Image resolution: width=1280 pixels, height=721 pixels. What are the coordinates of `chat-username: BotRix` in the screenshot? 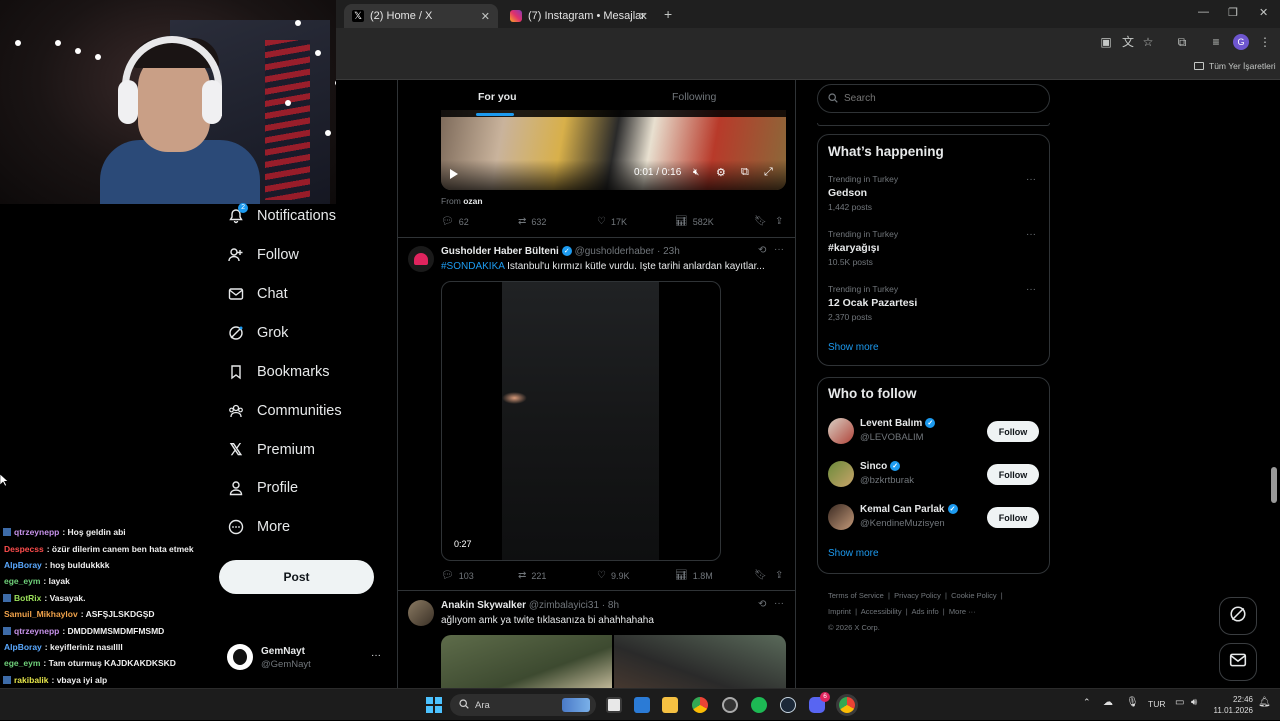 It's located at (27, 598).